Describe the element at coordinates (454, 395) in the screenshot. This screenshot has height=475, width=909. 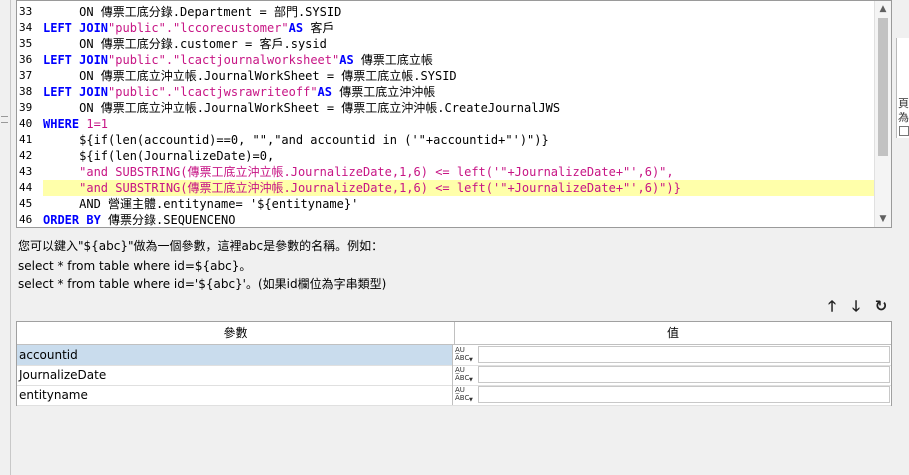
I see `table-row: entityname A̲U ABC ▼` at that location.